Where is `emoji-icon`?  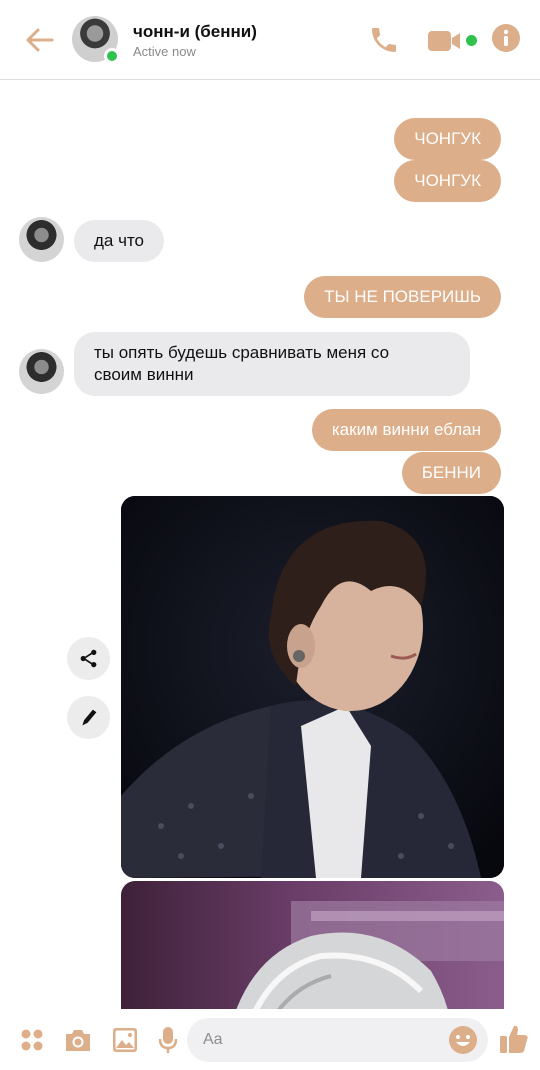 emoji-icon is located at coordinates (463, 1040).